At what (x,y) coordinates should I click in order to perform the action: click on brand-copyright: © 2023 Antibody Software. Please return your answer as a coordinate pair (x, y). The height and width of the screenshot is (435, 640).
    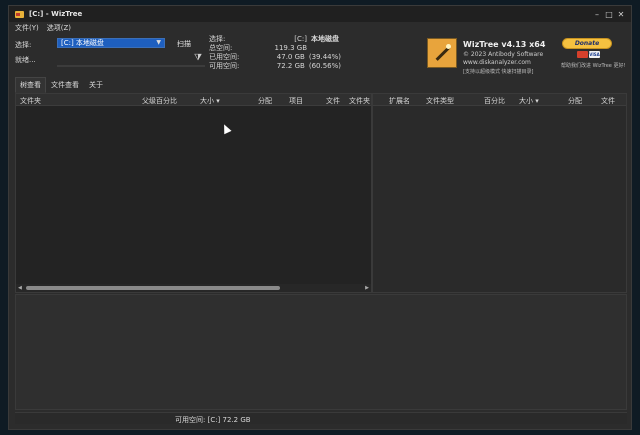
    Looking at the image, I should click on (503, 54).